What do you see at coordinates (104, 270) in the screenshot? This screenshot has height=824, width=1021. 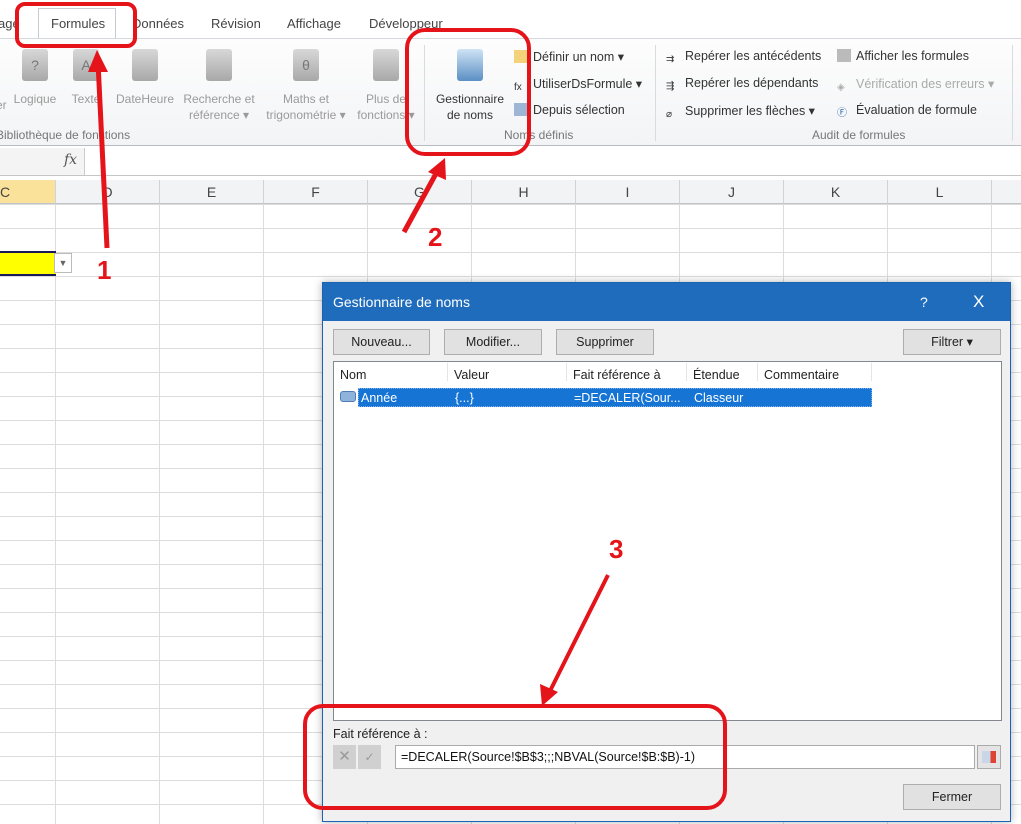 I see `annotation-label-1: 1` at bounding box center [104, 270].